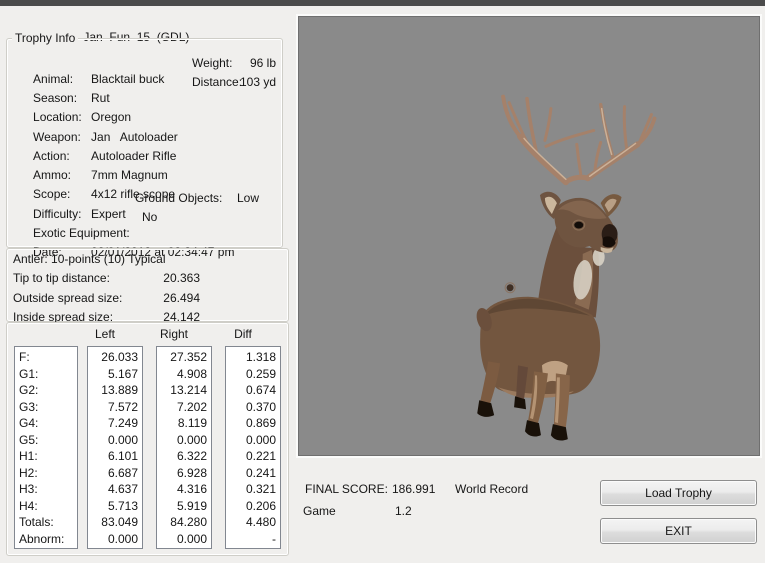 The width and height of the screenshot is (765, 563). Describe the element at coordinates (28, 505) in the screenshot. I see `measure-label: H4:` at that location.